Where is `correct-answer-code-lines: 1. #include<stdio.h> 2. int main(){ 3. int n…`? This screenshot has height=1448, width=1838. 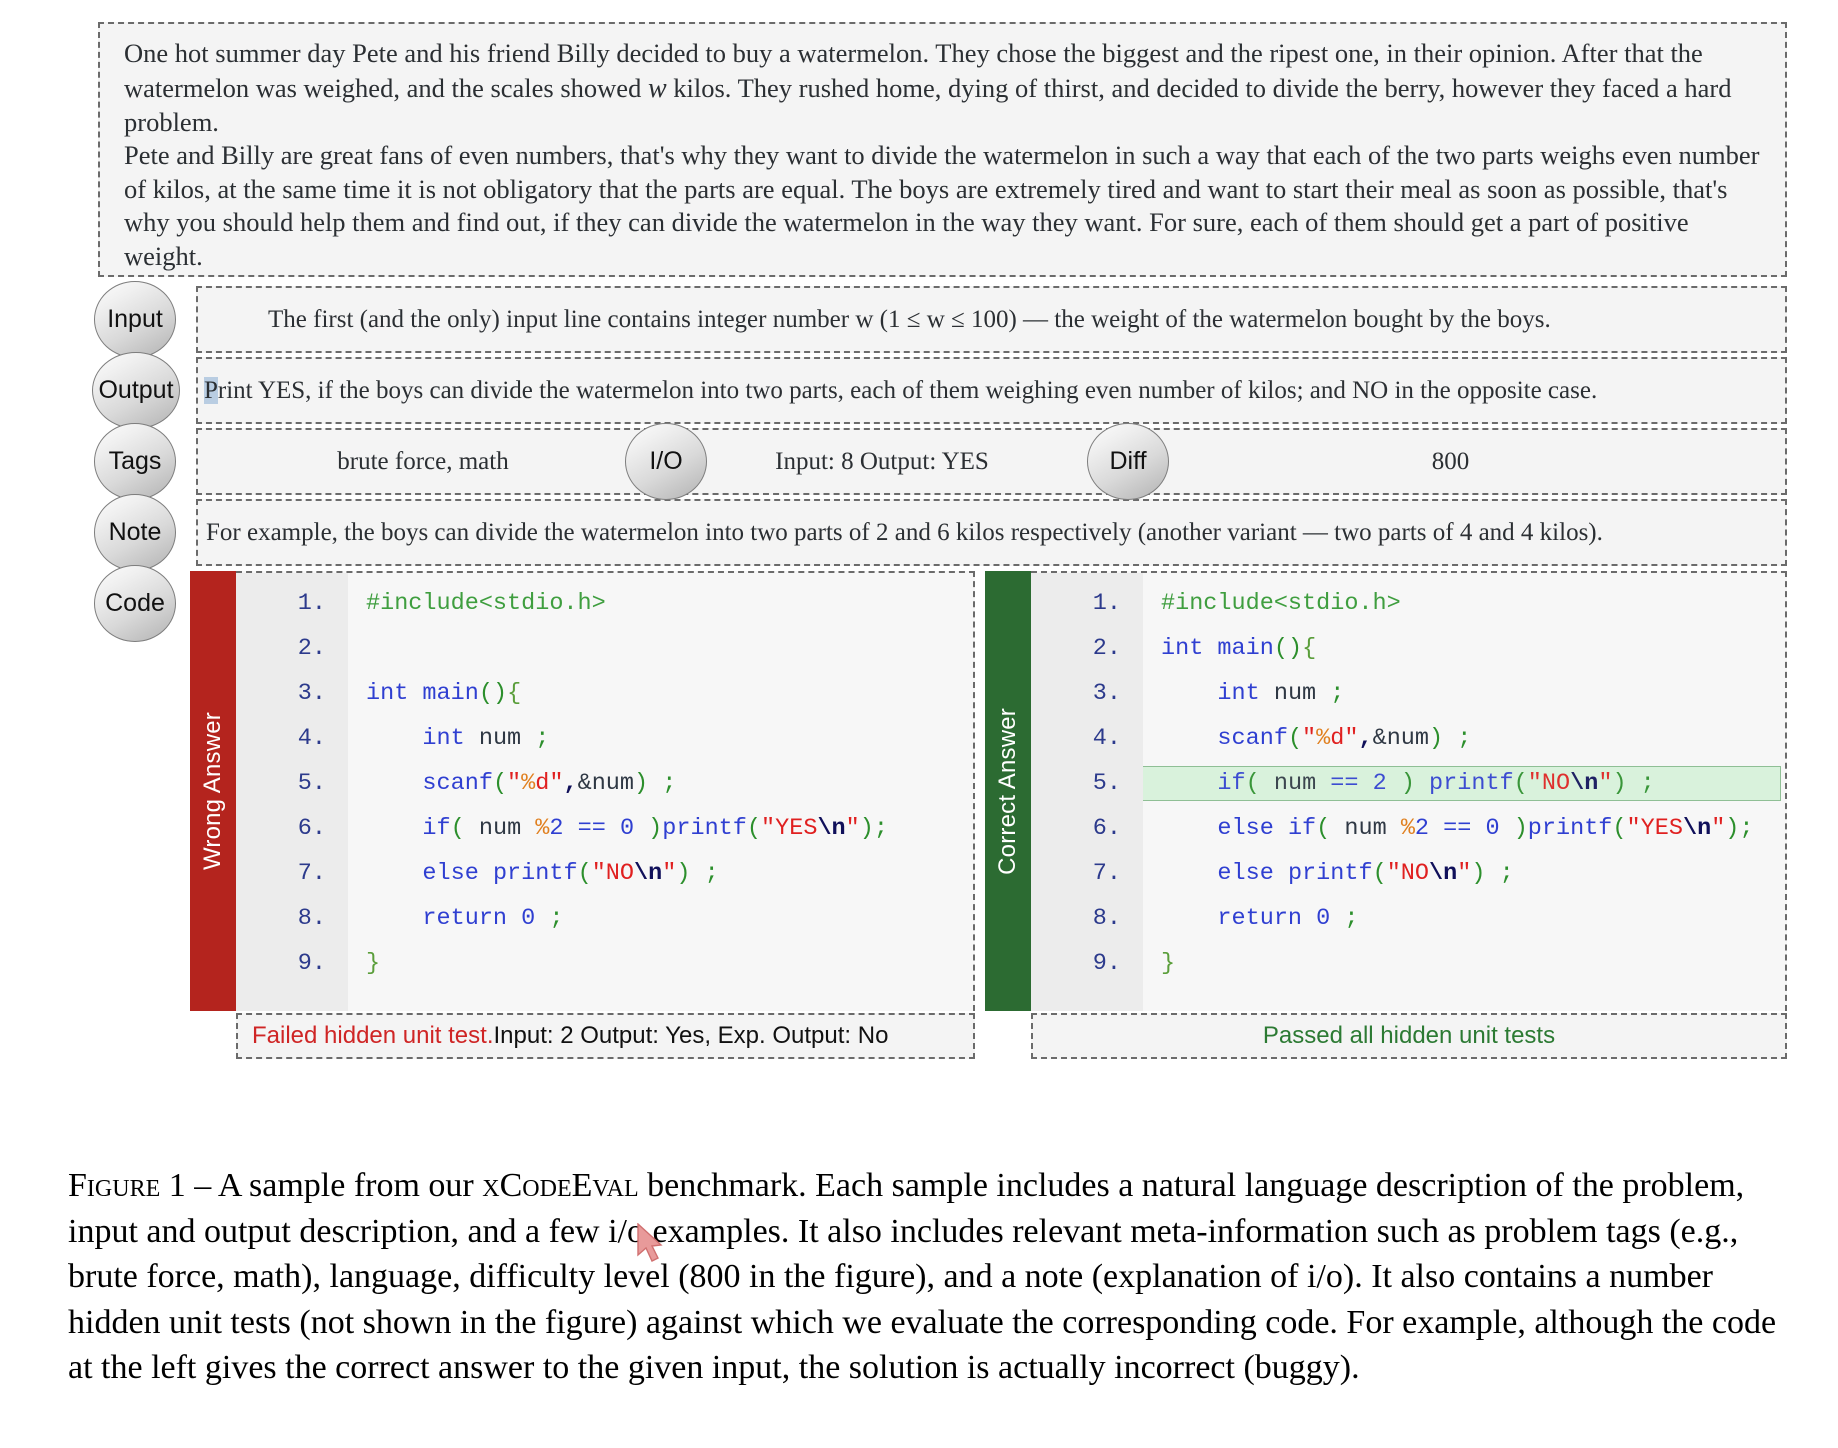
correct-answer-code-lines: 1. #include<stdio.h> 2. int main(){ 3. int n… is located at coordinates (1408, 779).